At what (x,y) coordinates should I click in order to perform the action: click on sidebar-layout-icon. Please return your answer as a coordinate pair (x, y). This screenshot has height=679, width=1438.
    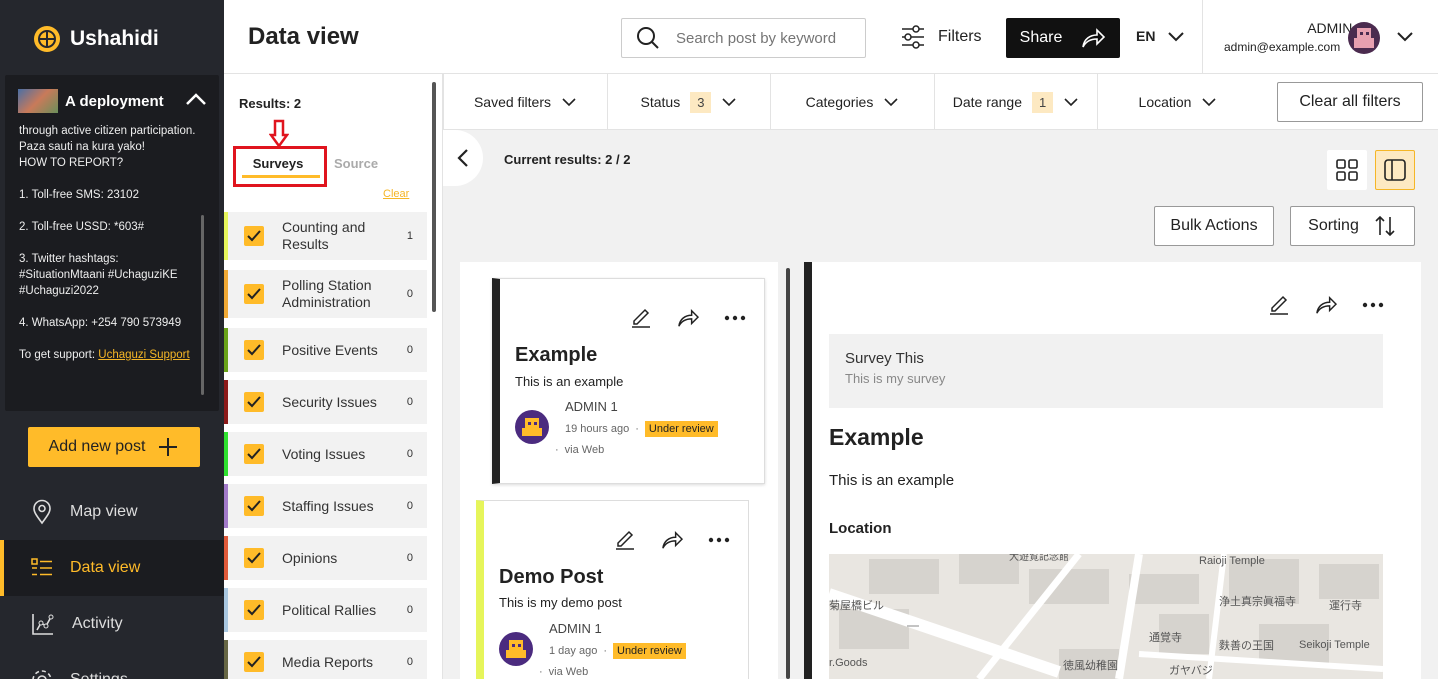
    Looking at the image, I should click on (1395, 170).